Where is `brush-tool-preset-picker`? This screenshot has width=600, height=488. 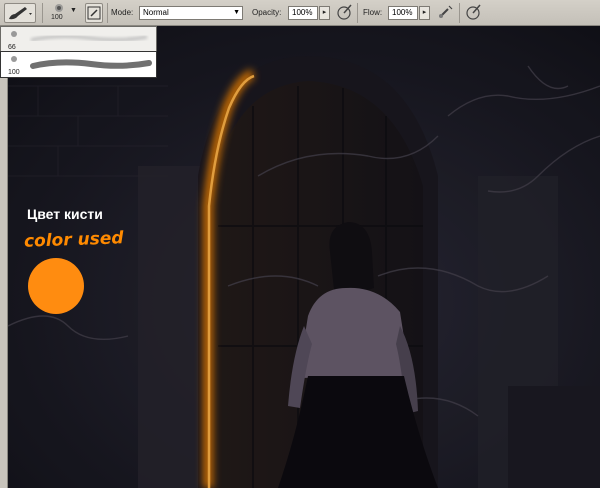
brush-tool-preset-picker is located at coordinates (20, 13).